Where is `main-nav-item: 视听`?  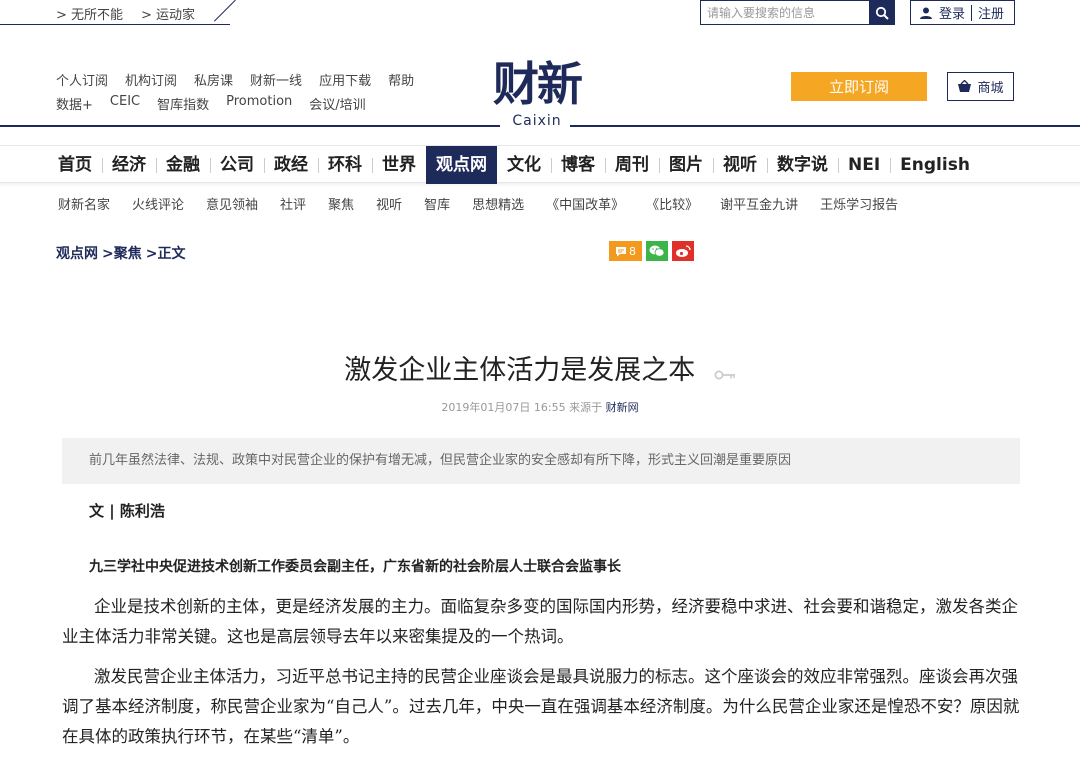 main-nav-item: 视听 is located at coordinates (740, 165).